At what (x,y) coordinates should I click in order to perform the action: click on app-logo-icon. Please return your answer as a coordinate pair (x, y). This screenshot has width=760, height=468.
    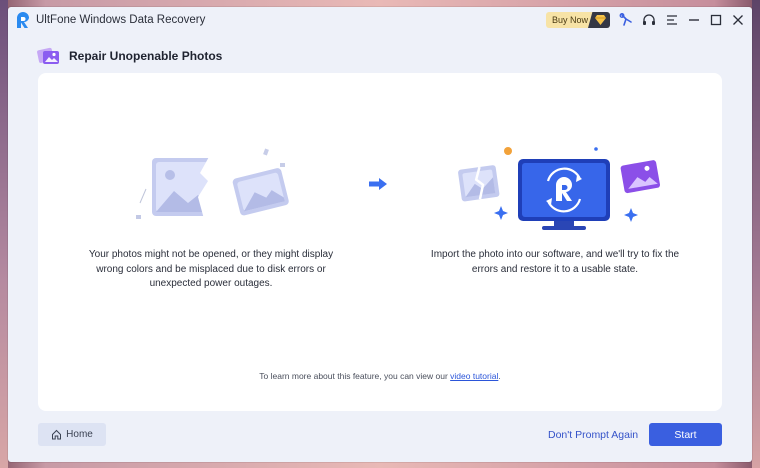
    Looking at the image, I should click on (23, 20).